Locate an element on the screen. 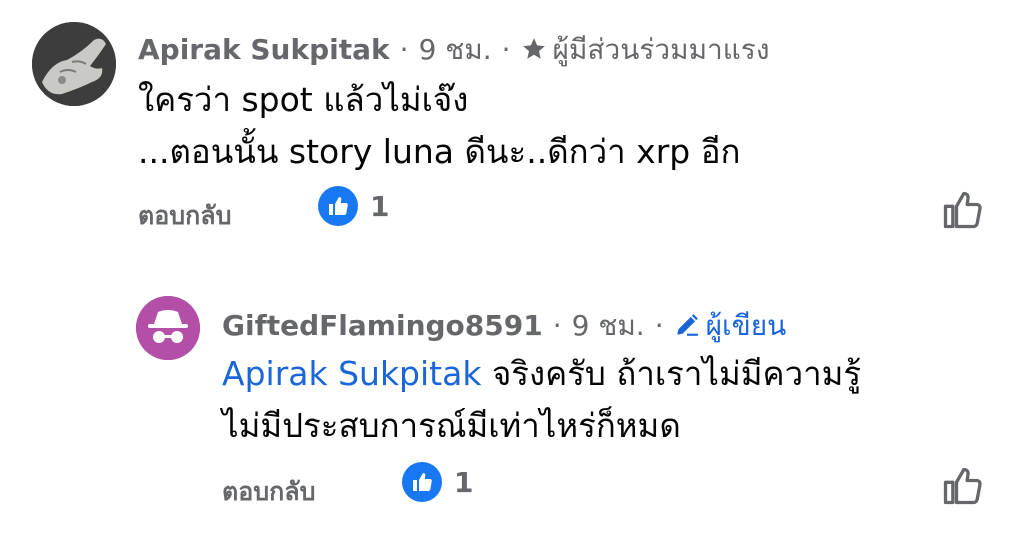  badge-label: ผู้เขียน is located at coordinates (746, 325).